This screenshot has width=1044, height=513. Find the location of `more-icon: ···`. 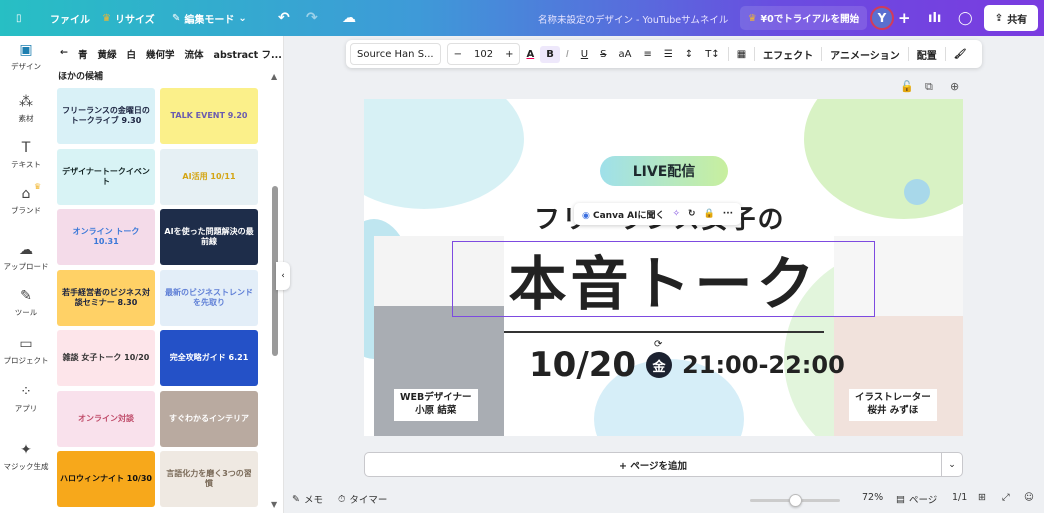

more-icon: ··· is located at coordinates (728, 214).